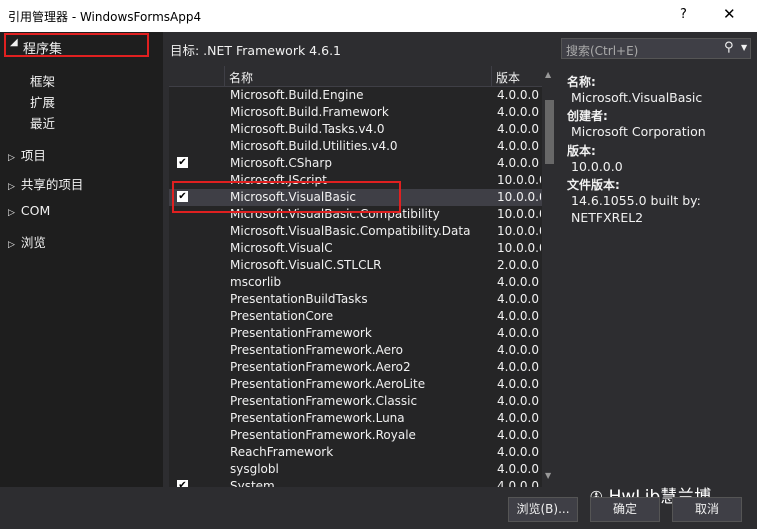 Image resolution: width=757 pixels, height=529 pixels. What do you see at coordinates (581, 151) in the screenshot?
I see `detail-version-label: 版本:` at bounding box center [581, 151].